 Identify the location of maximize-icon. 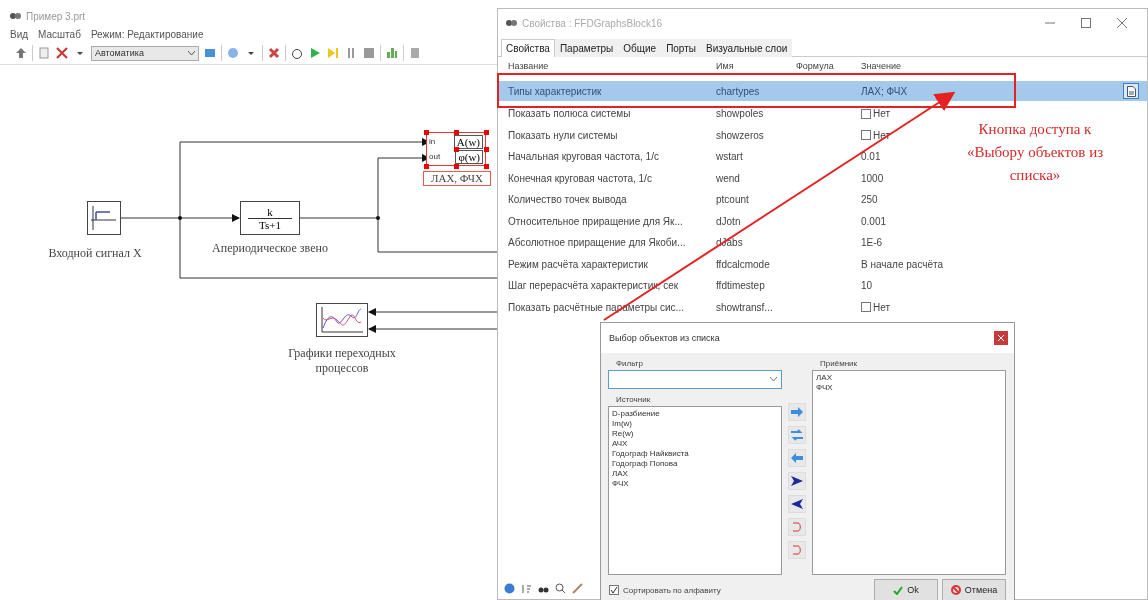
(1086, 23).